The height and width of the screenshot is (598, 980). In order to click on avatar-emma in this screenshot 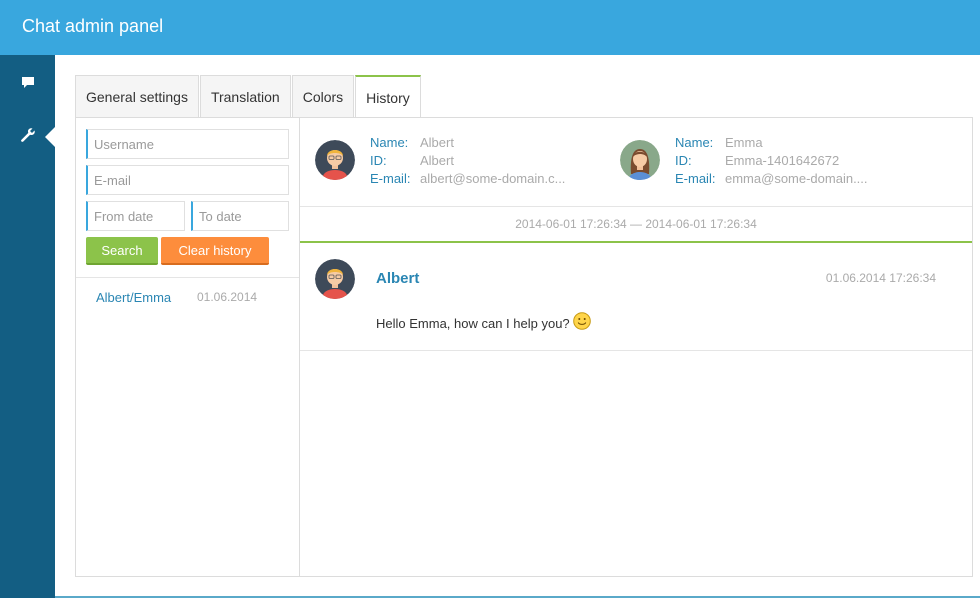, I will do `click(640, 160)`.